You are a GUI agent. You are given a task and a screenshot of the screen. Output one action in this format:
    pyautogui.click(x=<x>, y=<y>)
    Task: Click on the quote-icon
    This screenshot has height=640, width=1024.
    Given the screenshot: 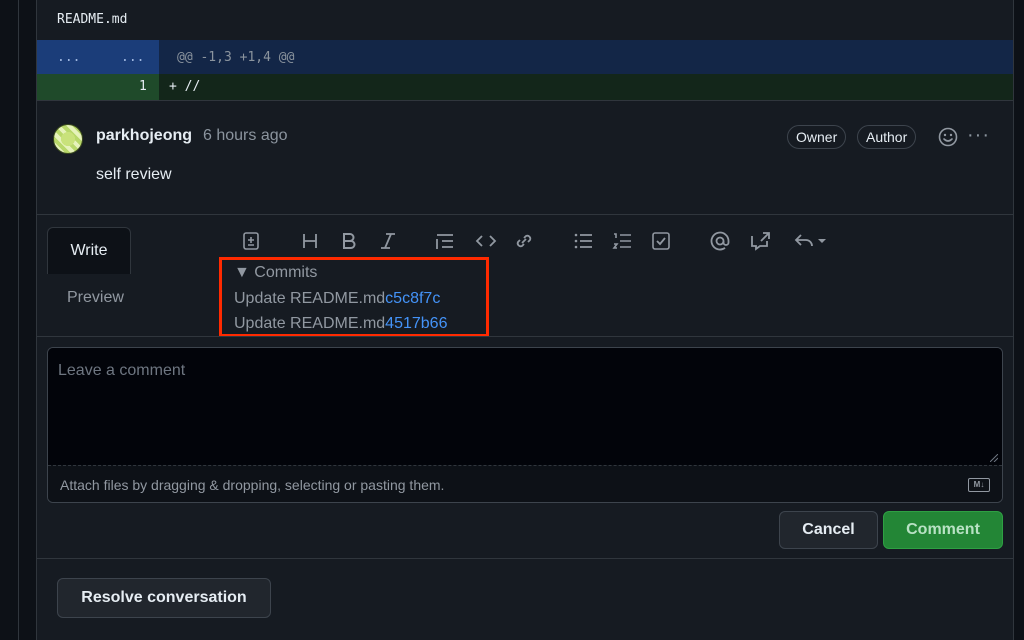 What is the action you would take?
    pyautogui.click(x=445, y=241)
    